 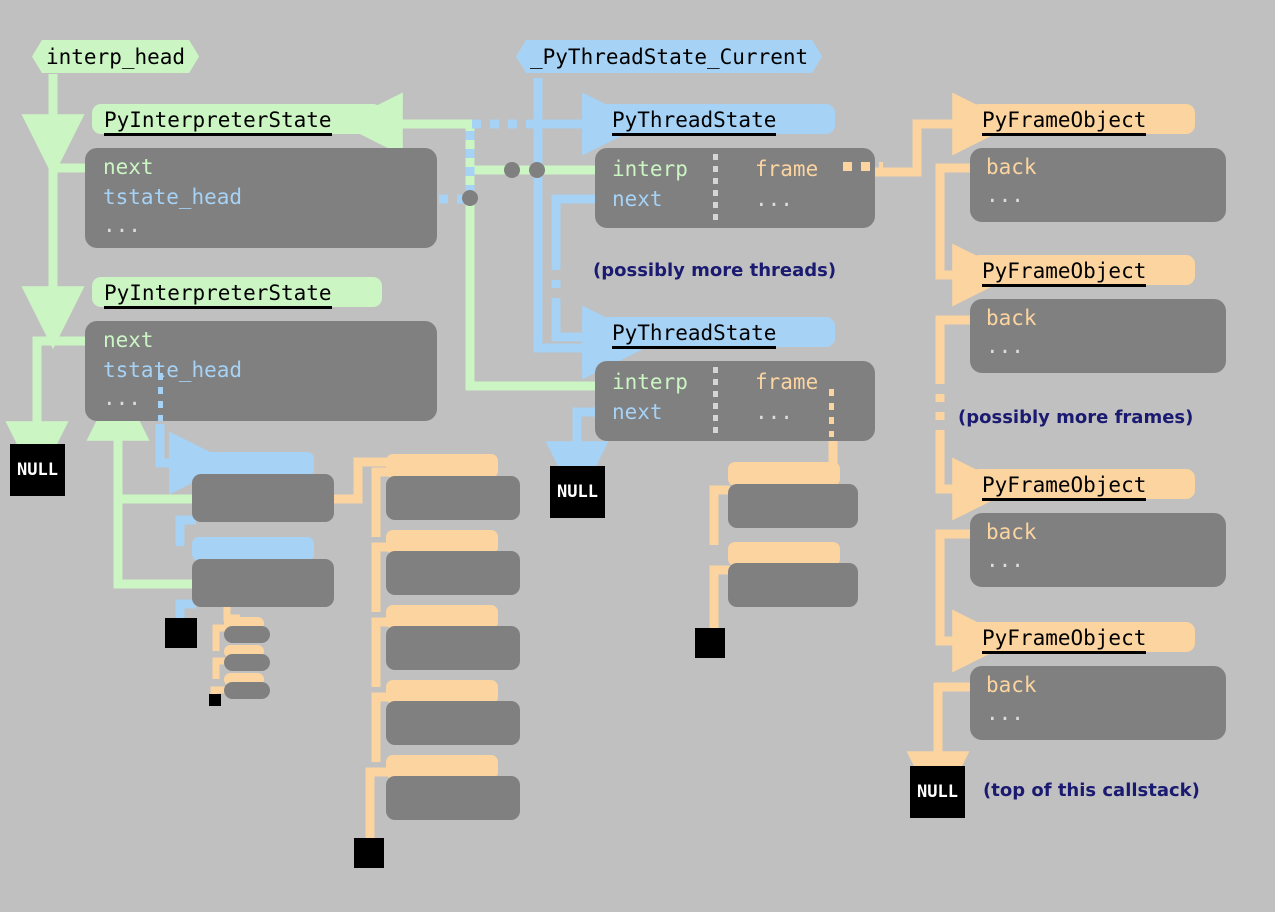 I want to click on threadstate-1-title: PyThreadState, so click(x=694, y=122).